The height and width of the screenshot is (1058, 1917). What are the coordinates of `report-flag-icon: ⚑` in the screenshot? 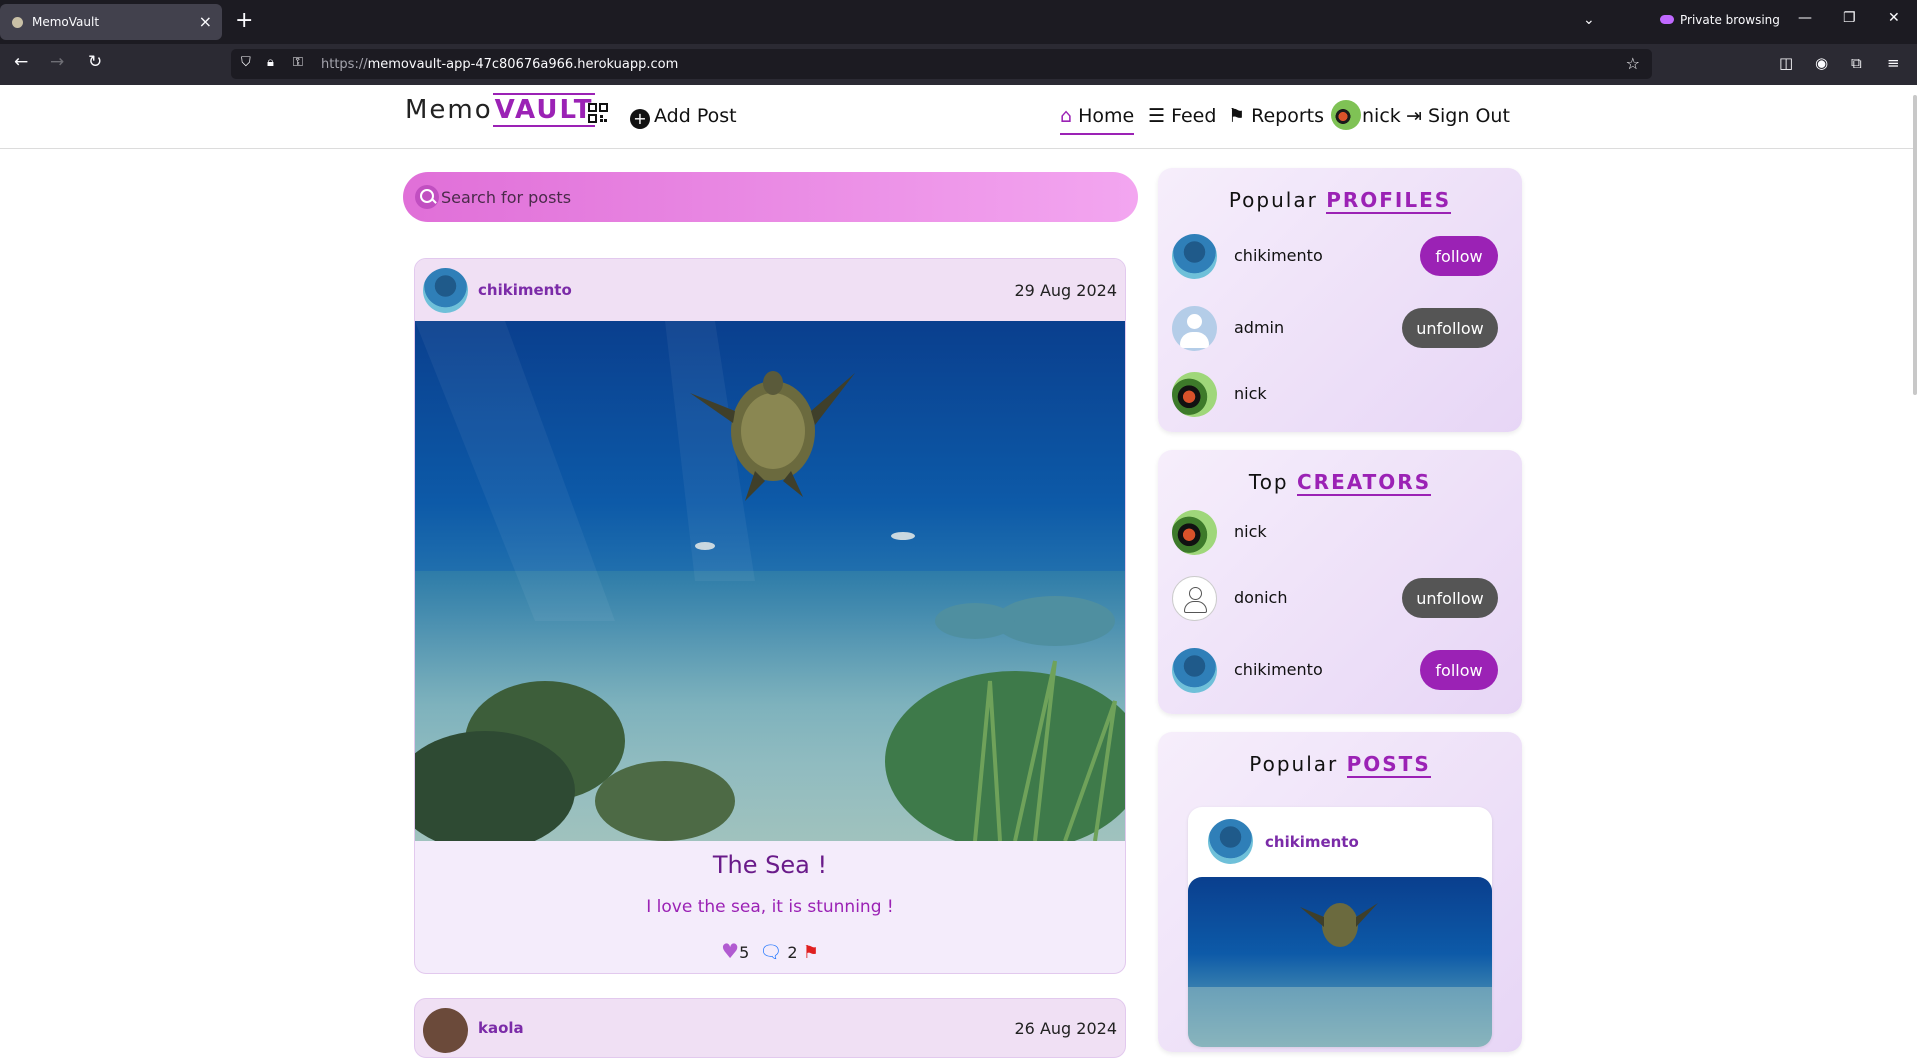 It's located at (811, 952).